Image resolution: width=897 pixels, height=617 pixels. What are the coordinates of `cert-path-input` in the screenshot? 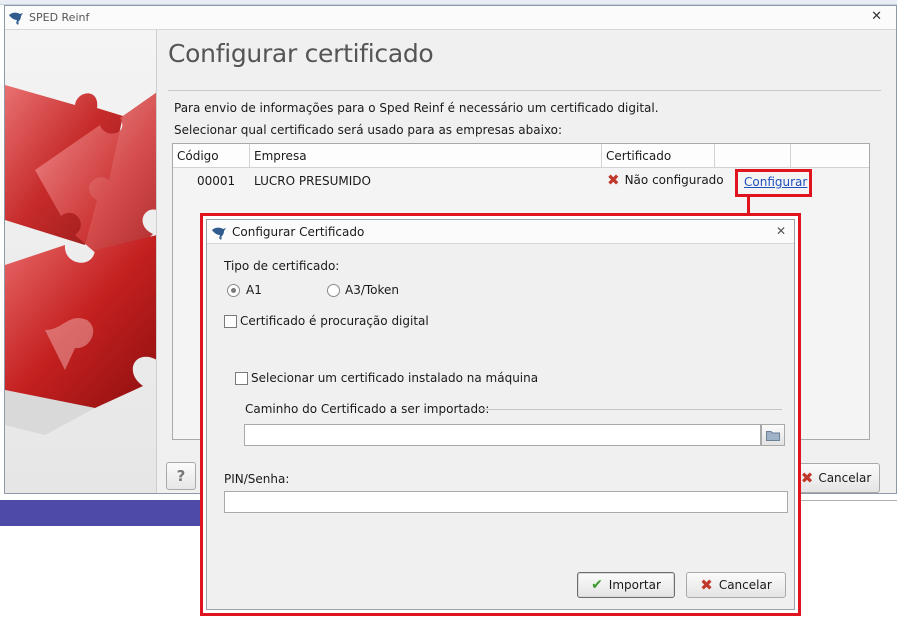 It's located at (502, 435).